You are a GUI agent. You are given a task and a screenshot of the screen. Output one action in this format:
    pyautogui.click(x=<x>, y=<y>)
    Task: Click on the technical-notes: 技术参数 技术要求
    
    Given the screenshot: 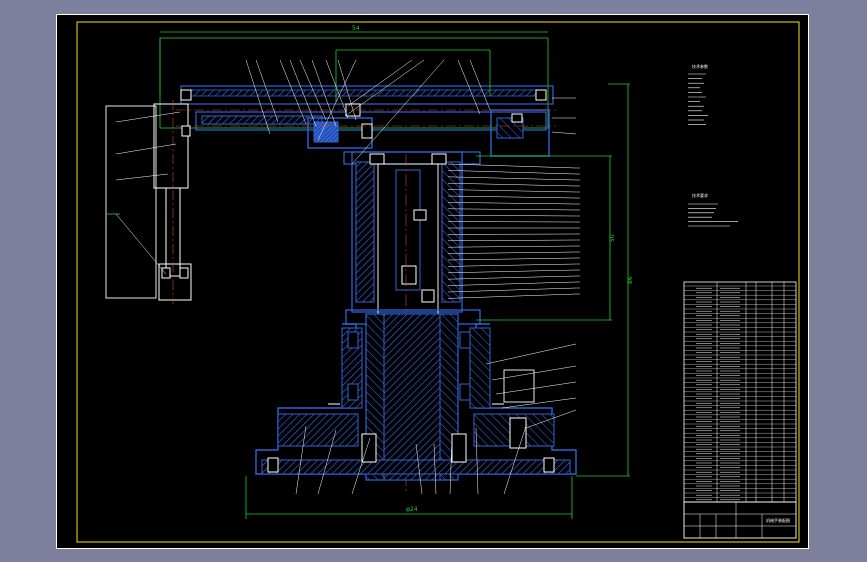 What is the action you would take?
    pyautogui.click(x=713, y=145)
    